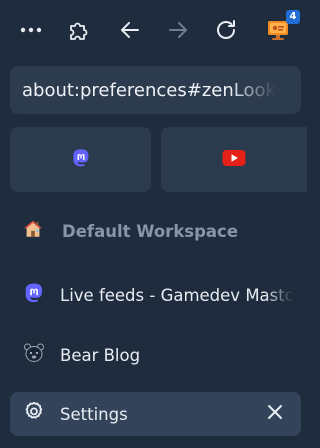 Image resolution: width=320 pixels, height=448 pixels. I want to click on tab-bear-blog: Bear Blog, so click(155, 355).